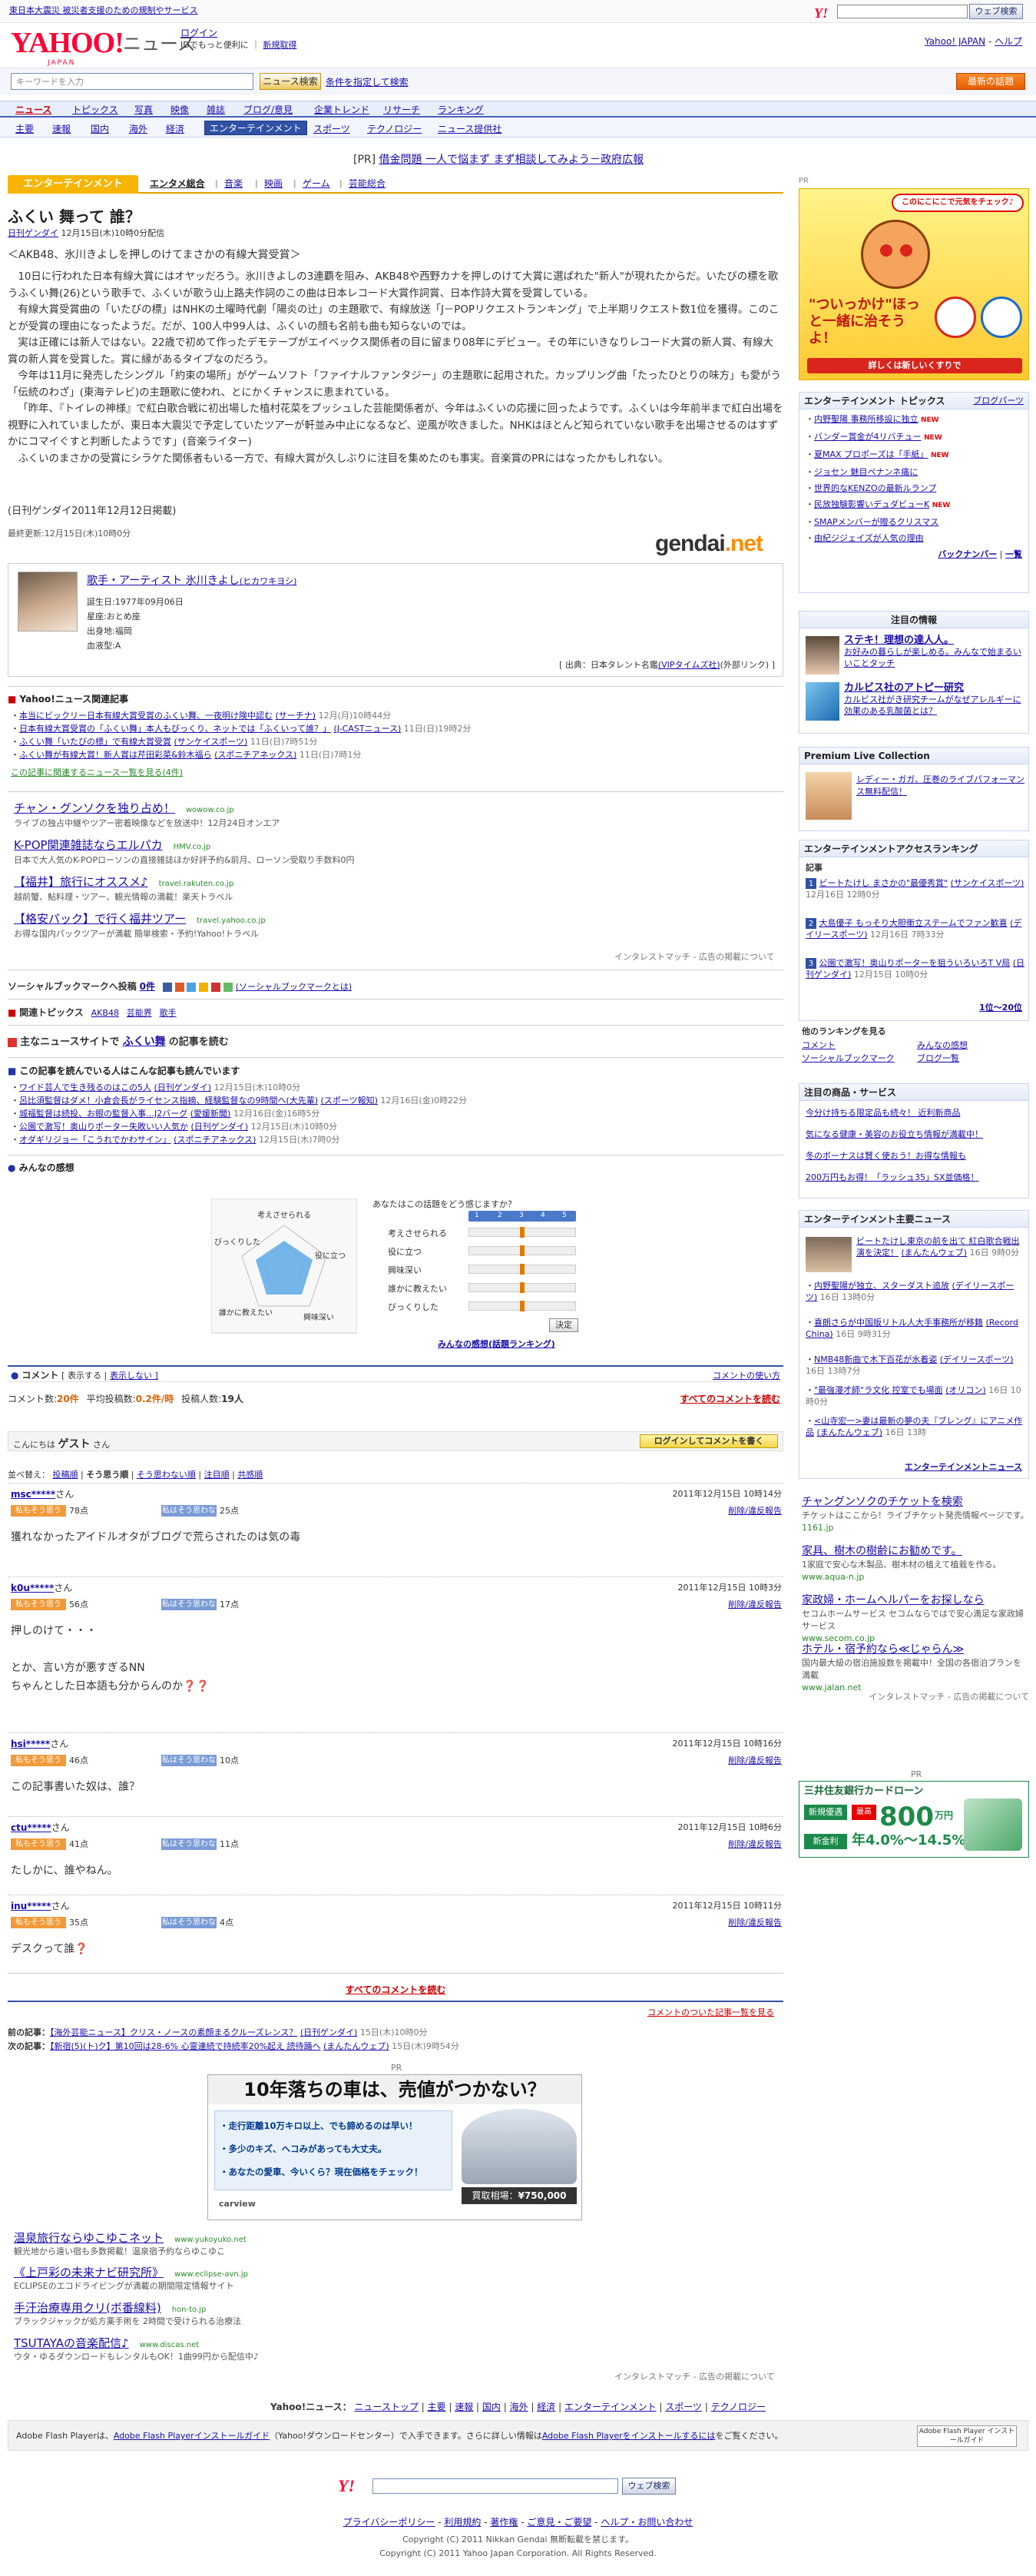 This screenshot has height=2576, width=1036. Describe the element at coordinates (134, 1376) in the screenshot. I see `hide-comments-link: 表示しない ]` at that location.